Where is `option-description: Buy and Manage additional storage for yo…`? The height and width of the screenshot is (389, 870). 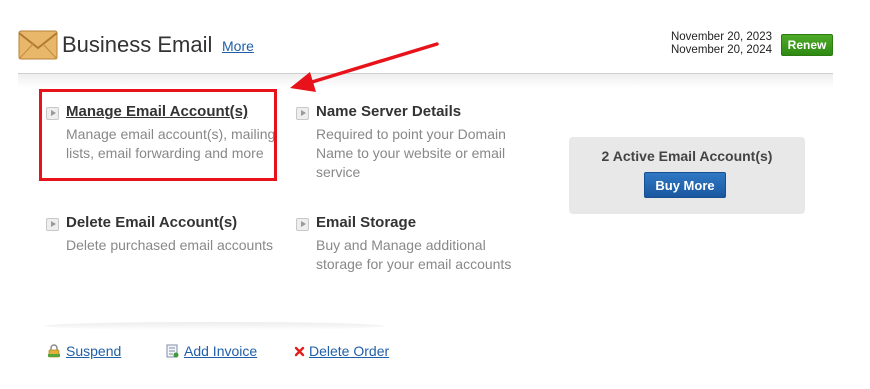 option-description: Buy and Manage additional storage for yo… is located at coordinates (414, 254).